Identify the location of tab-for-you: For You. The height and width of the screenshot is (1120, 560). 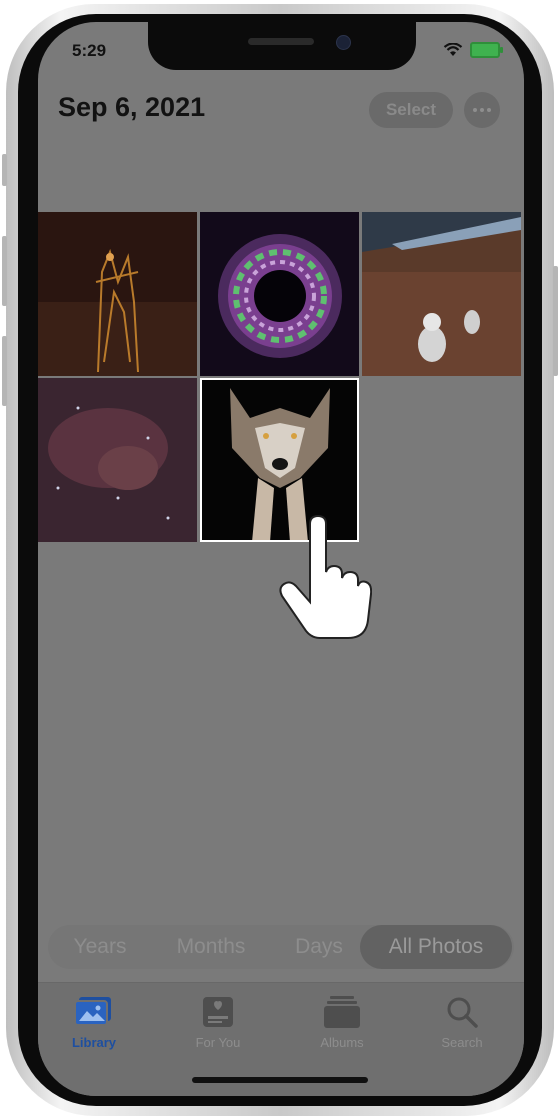
(218, 1021).